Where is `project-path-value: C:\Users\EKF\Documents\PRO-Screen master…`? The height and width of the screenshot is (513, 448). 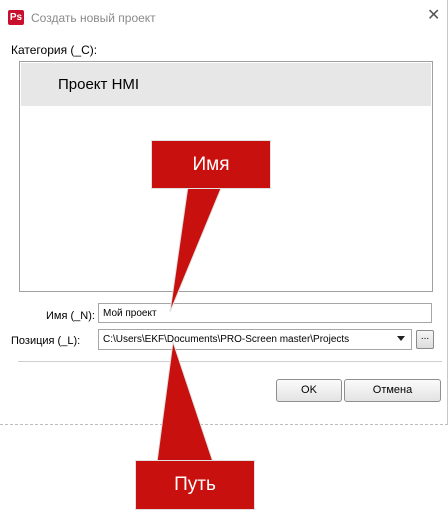
project-path-value: C:\Users\EKF\Documents\PRO-Screen master… is located at coordinates (226, 339).